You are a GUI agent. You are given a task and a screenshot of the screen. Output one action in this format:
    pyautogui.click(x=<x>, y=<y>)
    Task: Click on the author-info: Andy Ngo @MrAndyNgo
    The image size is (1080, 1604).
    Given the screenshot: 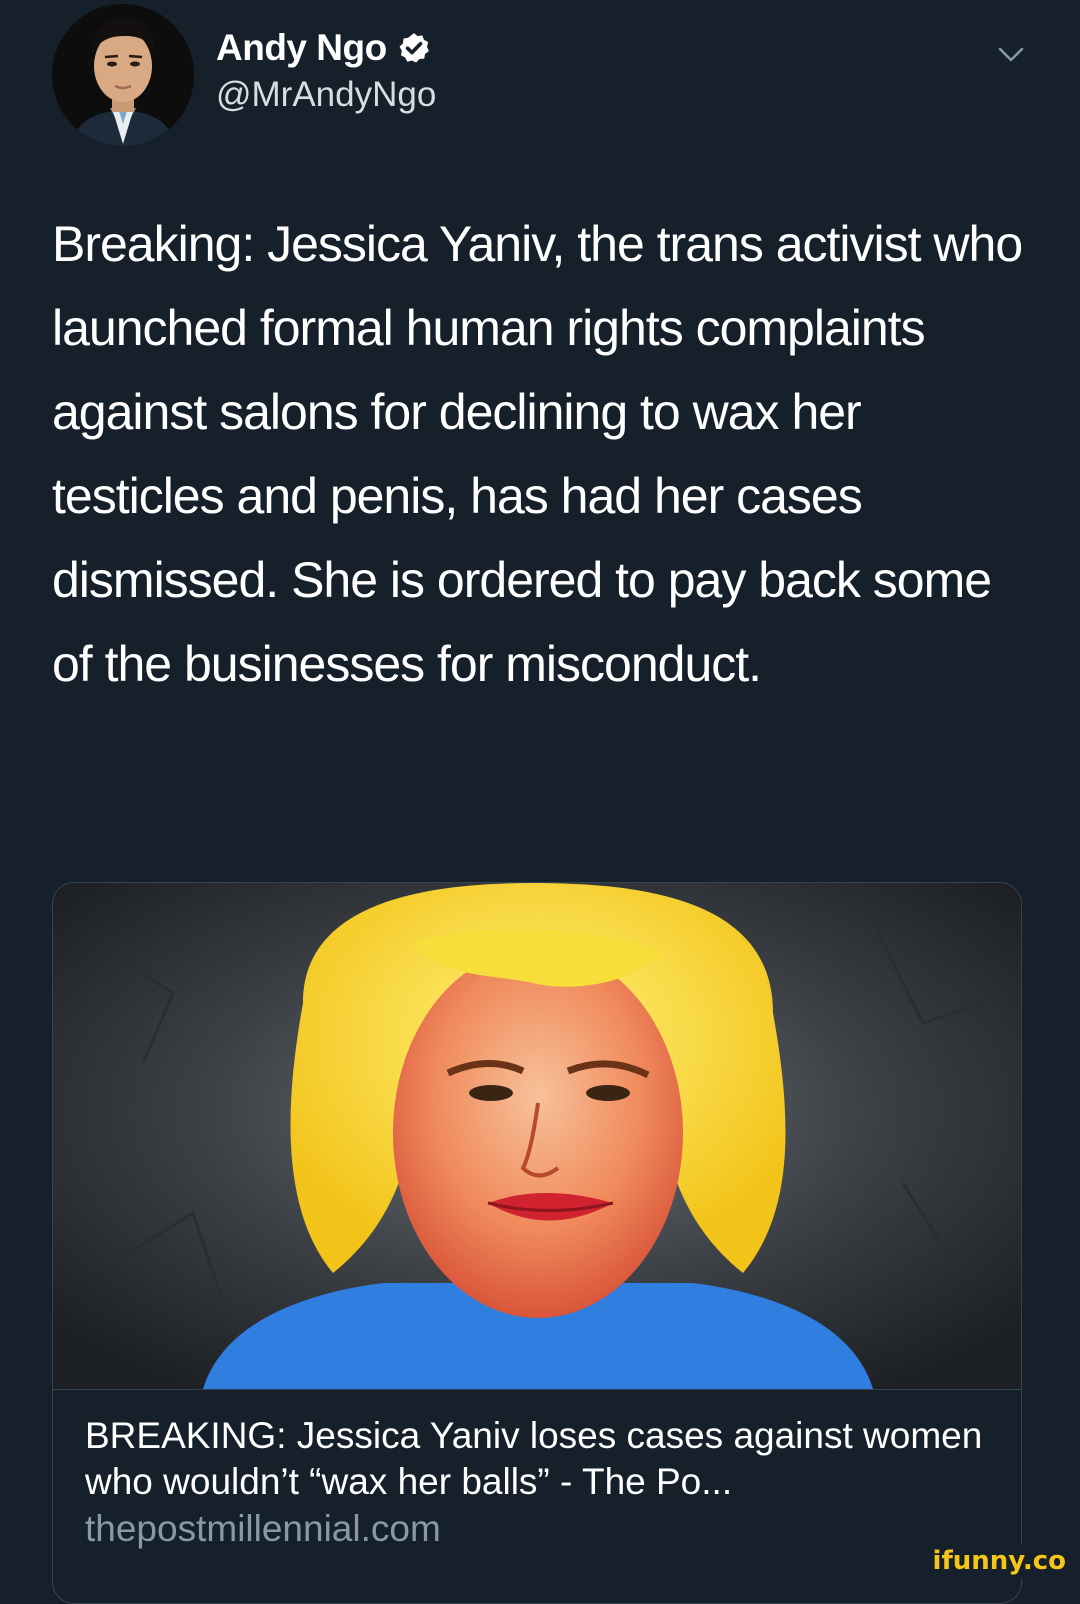 What is the action you would take?
    pyautogui.click(x=326, y=72)
    